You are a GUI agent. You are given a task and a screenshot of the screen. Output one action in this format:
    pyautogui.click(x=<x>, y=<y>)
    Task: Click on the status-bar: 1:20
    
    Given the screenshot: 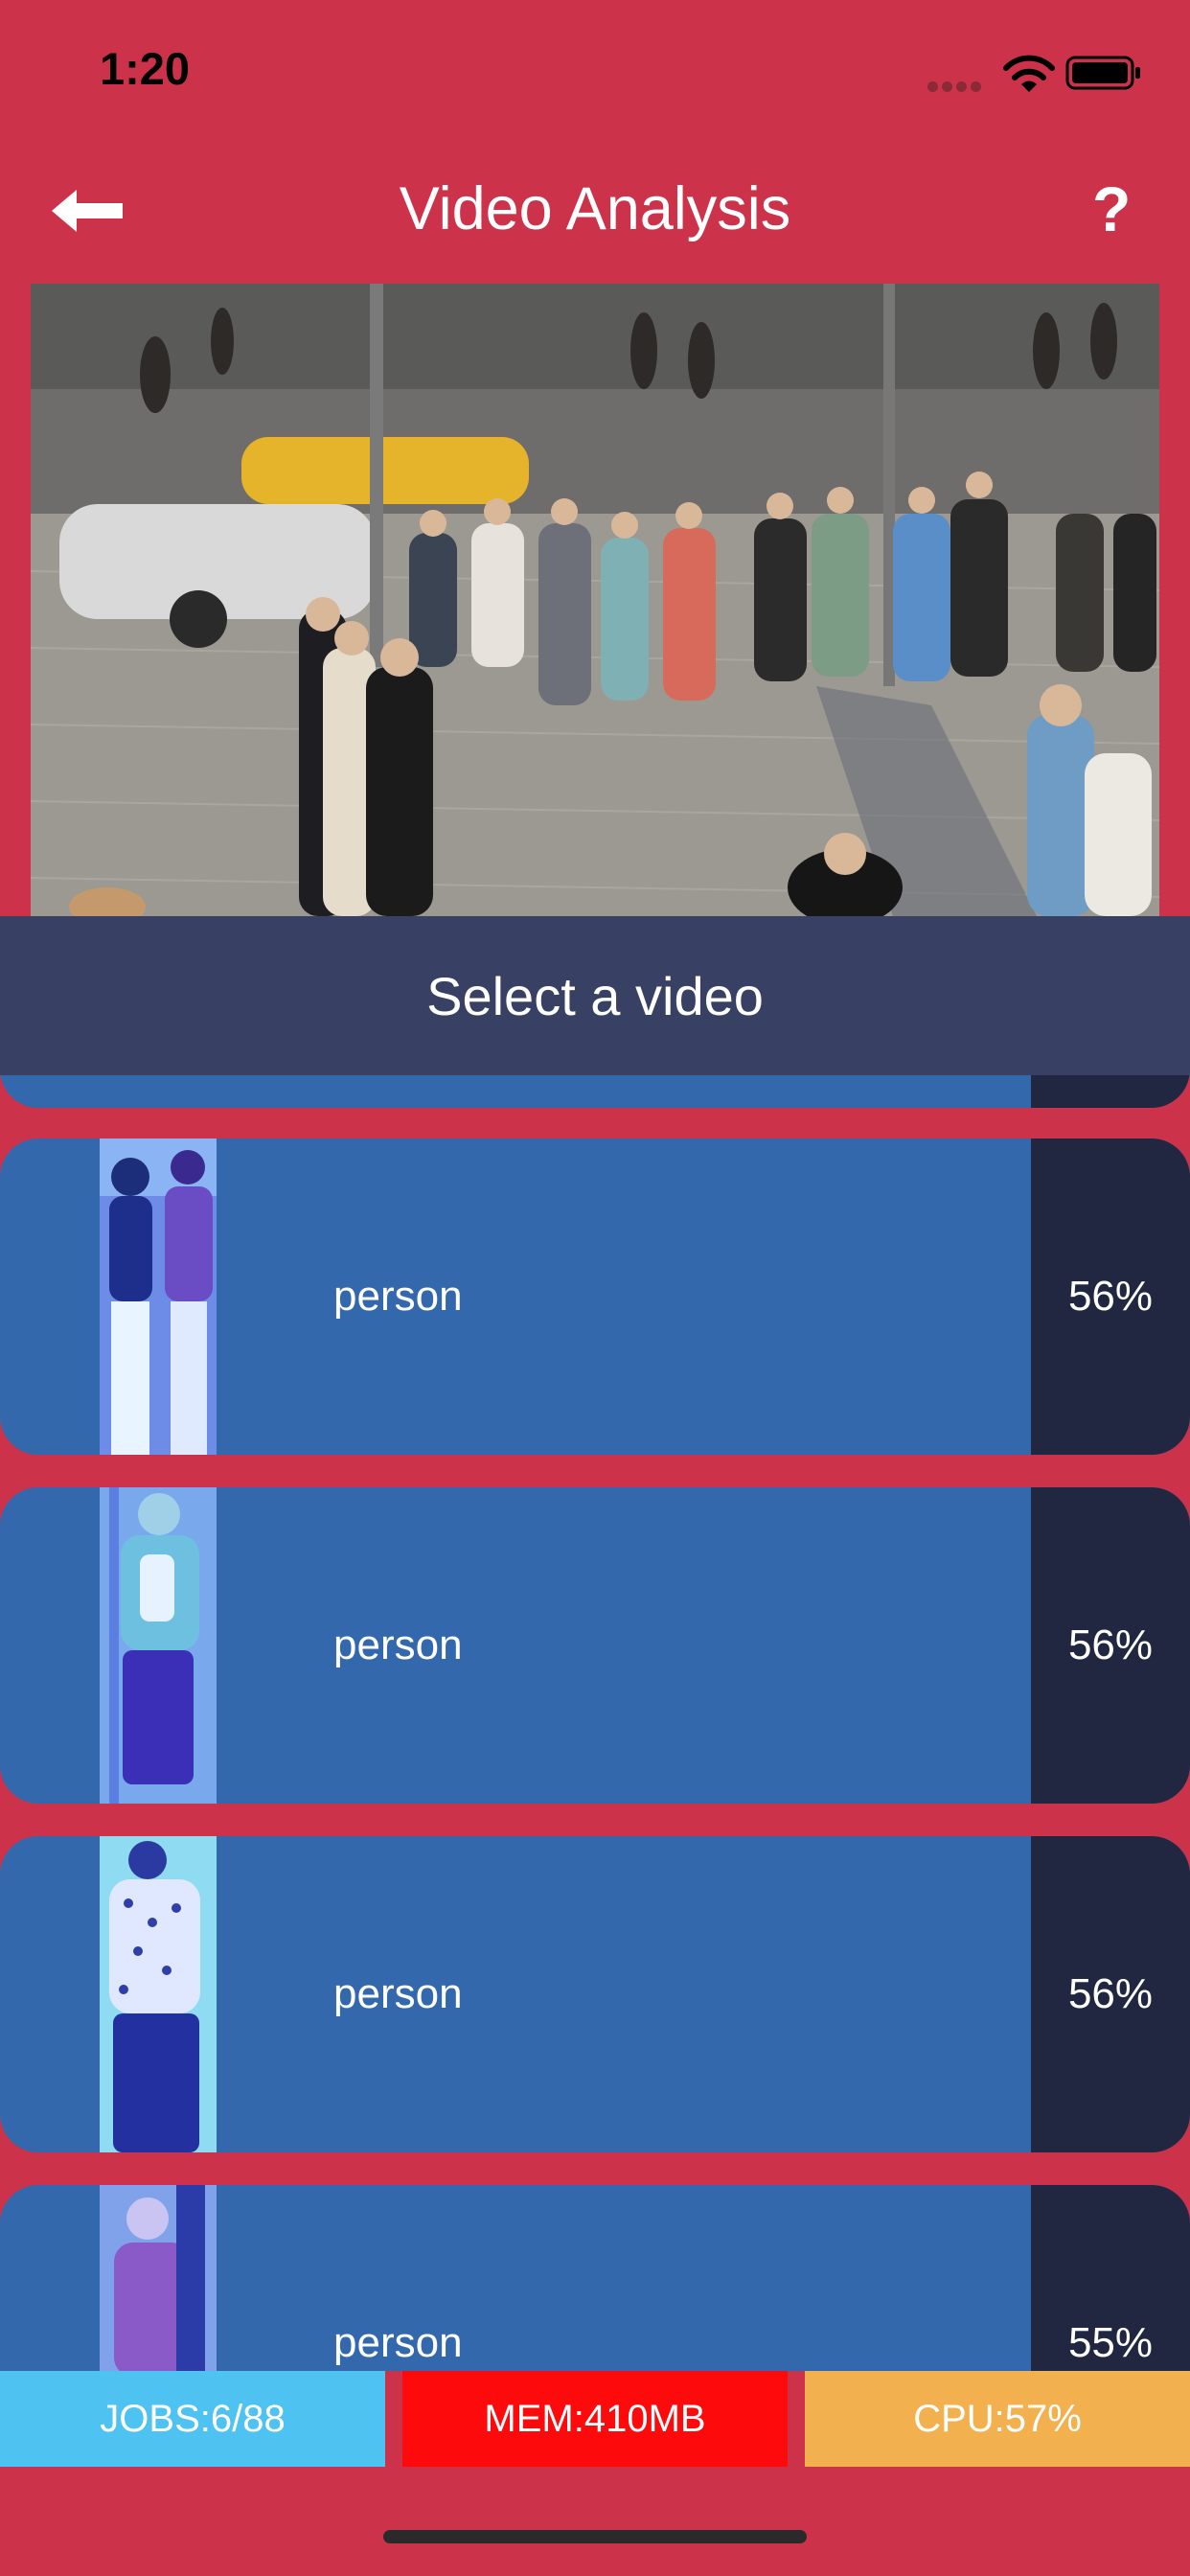 What is the action you would take?
    pyautogui.click(x=595, y=72)
    